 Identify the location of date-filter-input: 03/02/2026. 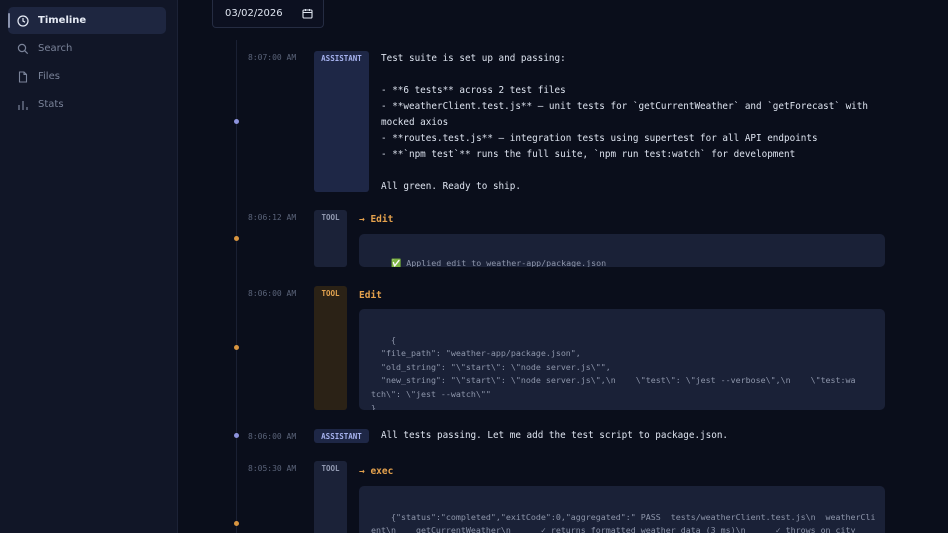
(268, 14).